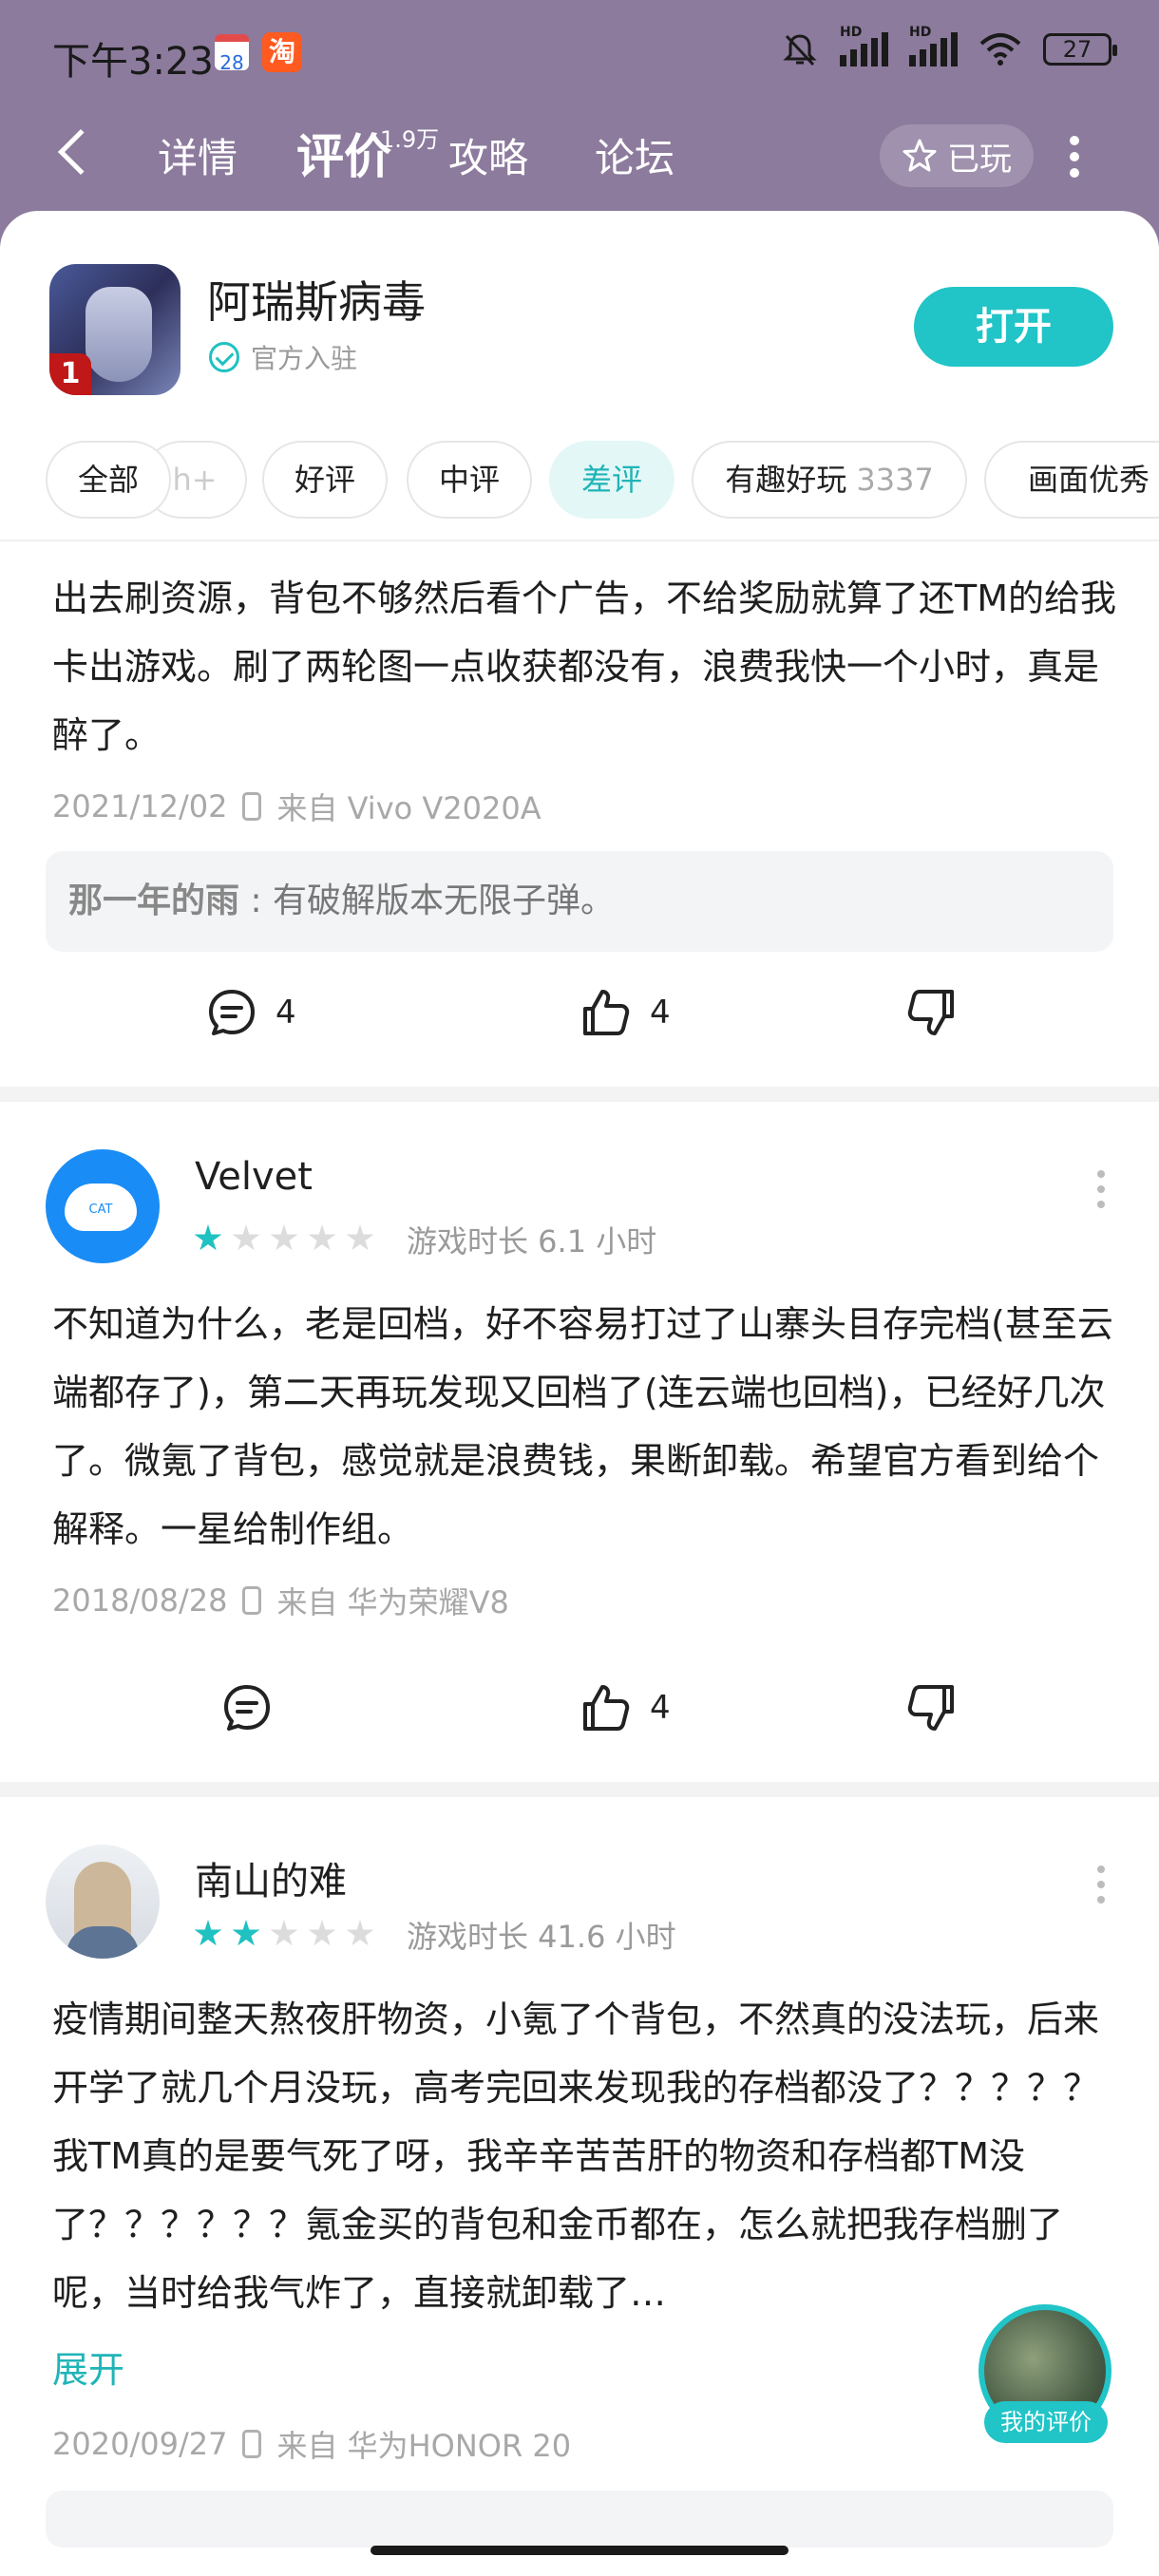 The width and height of the screenshot is (1159, 2576). I want to click on filter-divider, so click(579, 540).